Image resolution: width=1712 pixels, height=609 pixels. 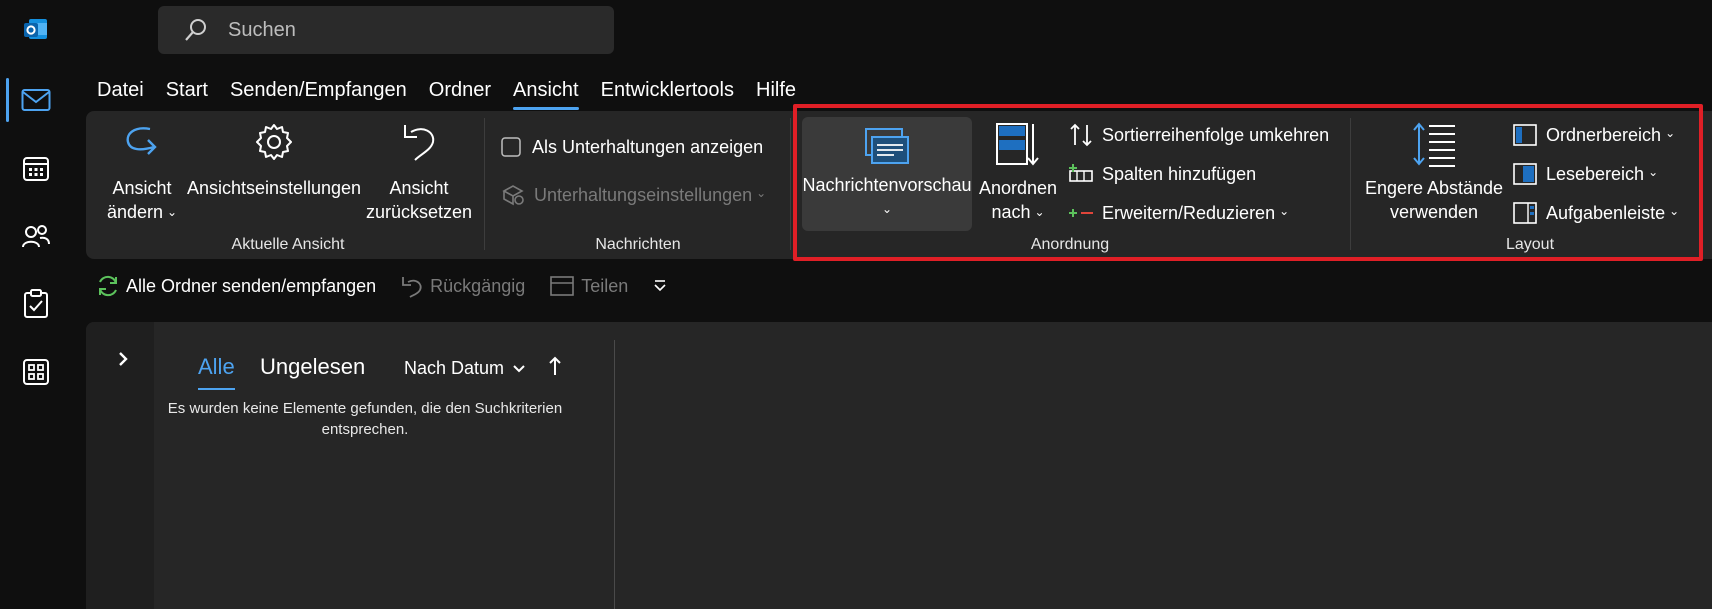 What do you see at coordinates (667, 91) in the screenshot?
I see `tab-entwicklertools: Entwicklertools` at bounding box center [667, 91].